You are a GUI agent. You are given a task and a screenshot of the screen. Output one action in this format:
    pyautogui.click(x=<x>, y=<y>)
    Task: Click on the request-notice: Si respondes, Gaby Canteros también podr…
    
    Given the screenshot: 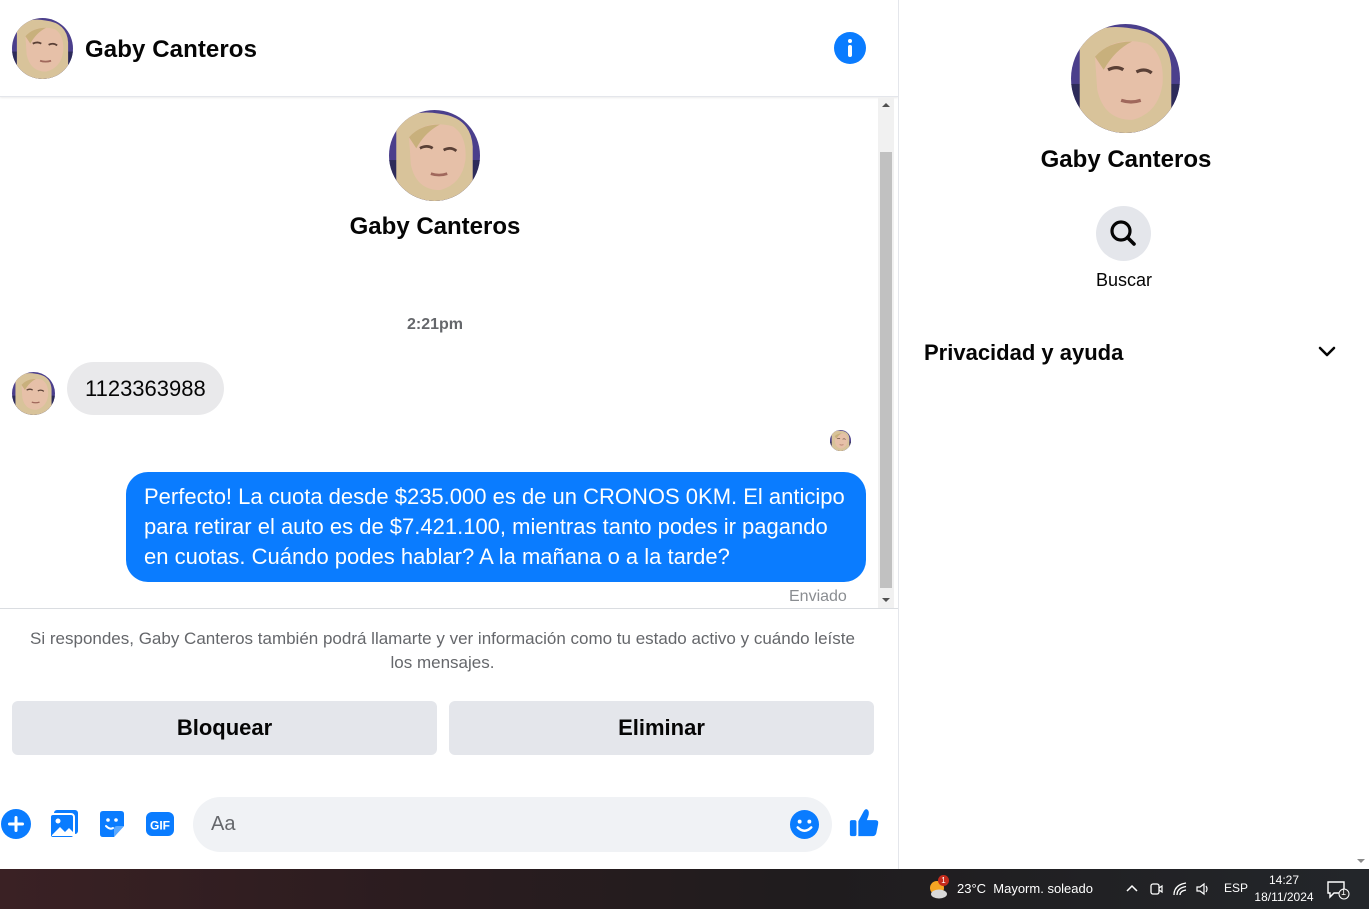 What is the action you would take?
    pyautogui.click(x=442, y=650)
    